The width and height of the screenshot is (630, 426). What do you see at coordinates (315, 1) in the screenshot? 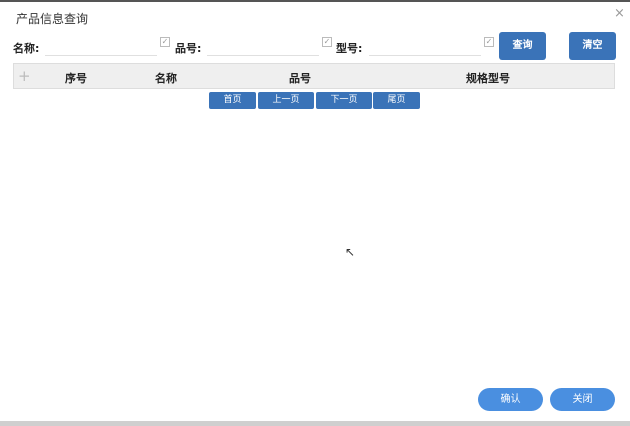
I see `window-border` at bounding box center [315, 1].